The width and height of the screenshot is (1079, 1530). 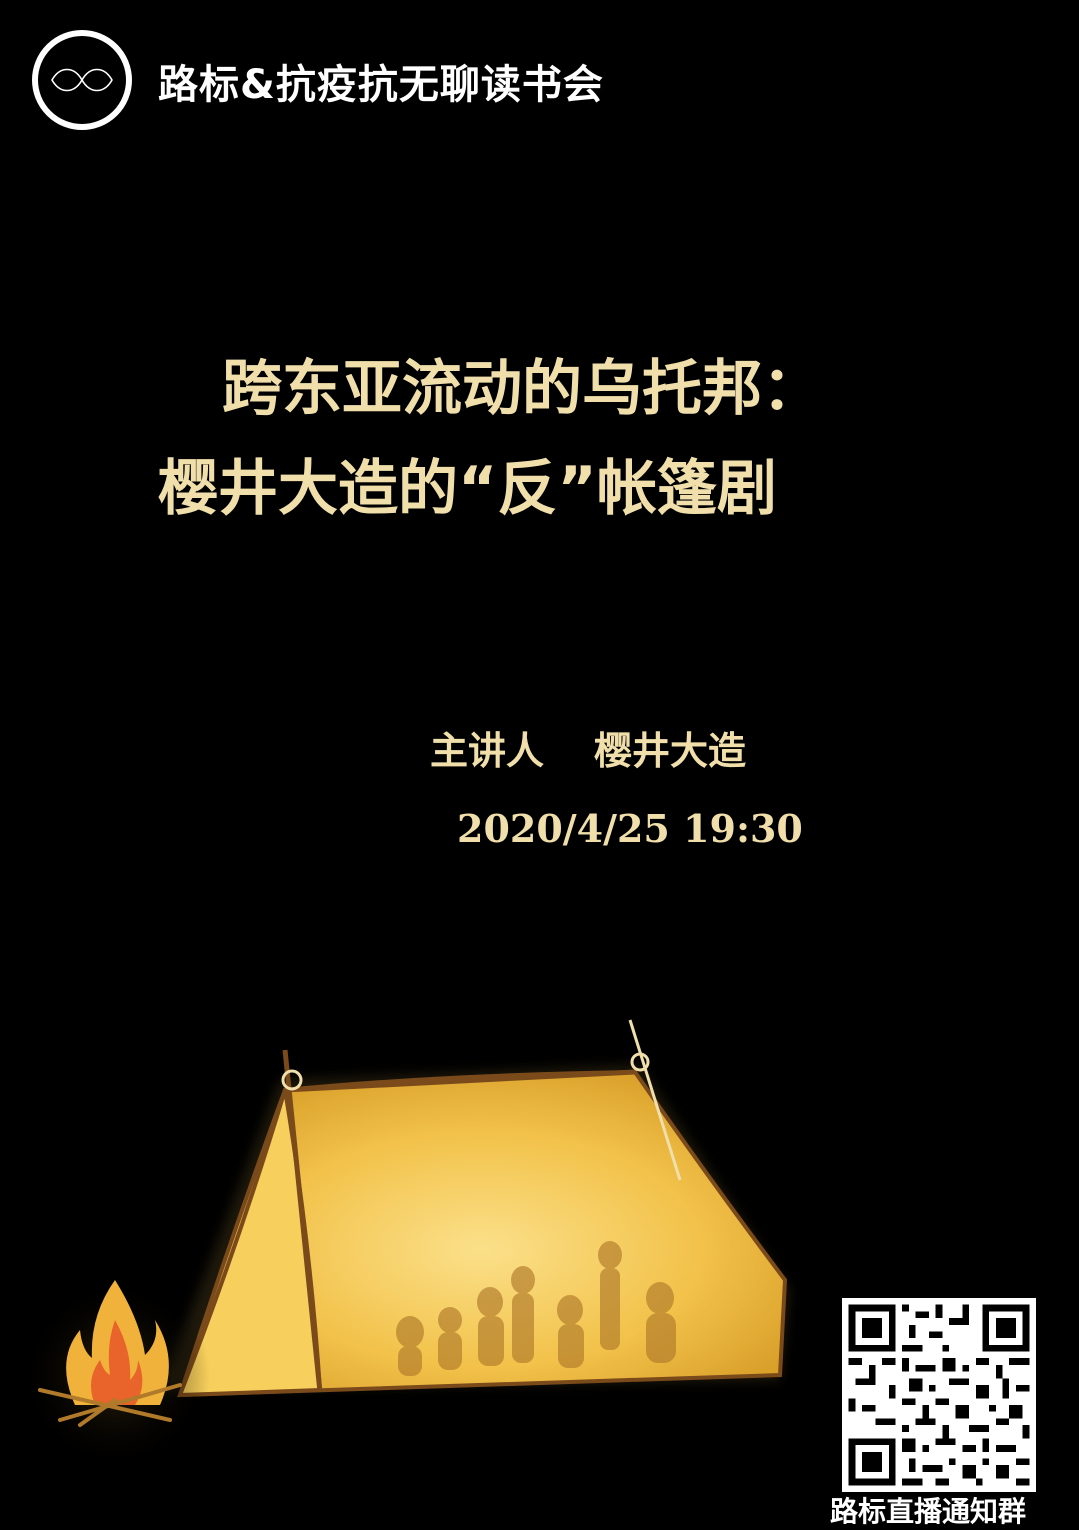 I want to click on event-datetime: 2020/4/25 19:30, so click(x=630, y=828).